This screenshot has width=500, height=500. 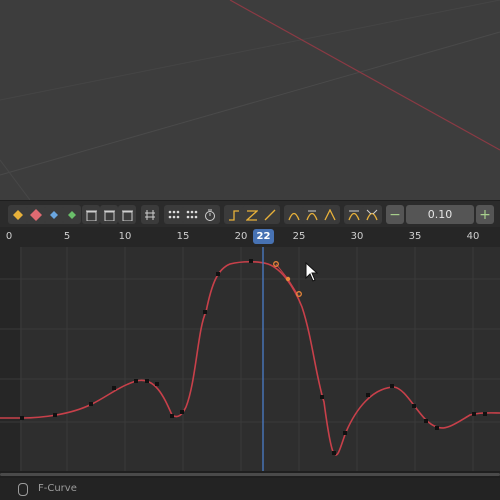 I want to click on interpolation-bezier-icon, so click(x=270, y=214).